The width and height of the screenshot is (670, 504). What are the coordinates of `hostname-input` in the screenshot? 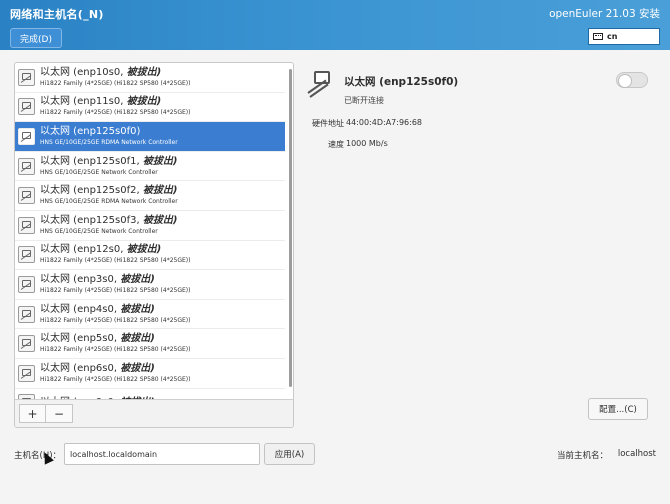 It's located at (162, 454).